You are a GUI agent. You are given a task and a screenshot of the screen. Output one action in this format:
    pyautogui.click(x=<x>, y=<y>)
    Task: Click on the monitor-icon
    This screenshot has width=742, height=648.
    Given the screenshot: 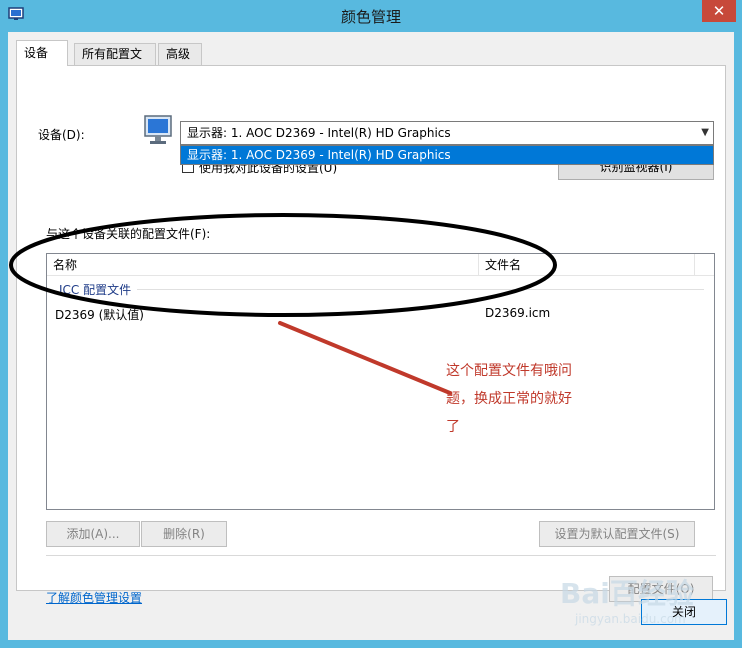 What is the action you would take?
    pyautogui.click(x=158, y=129)
    